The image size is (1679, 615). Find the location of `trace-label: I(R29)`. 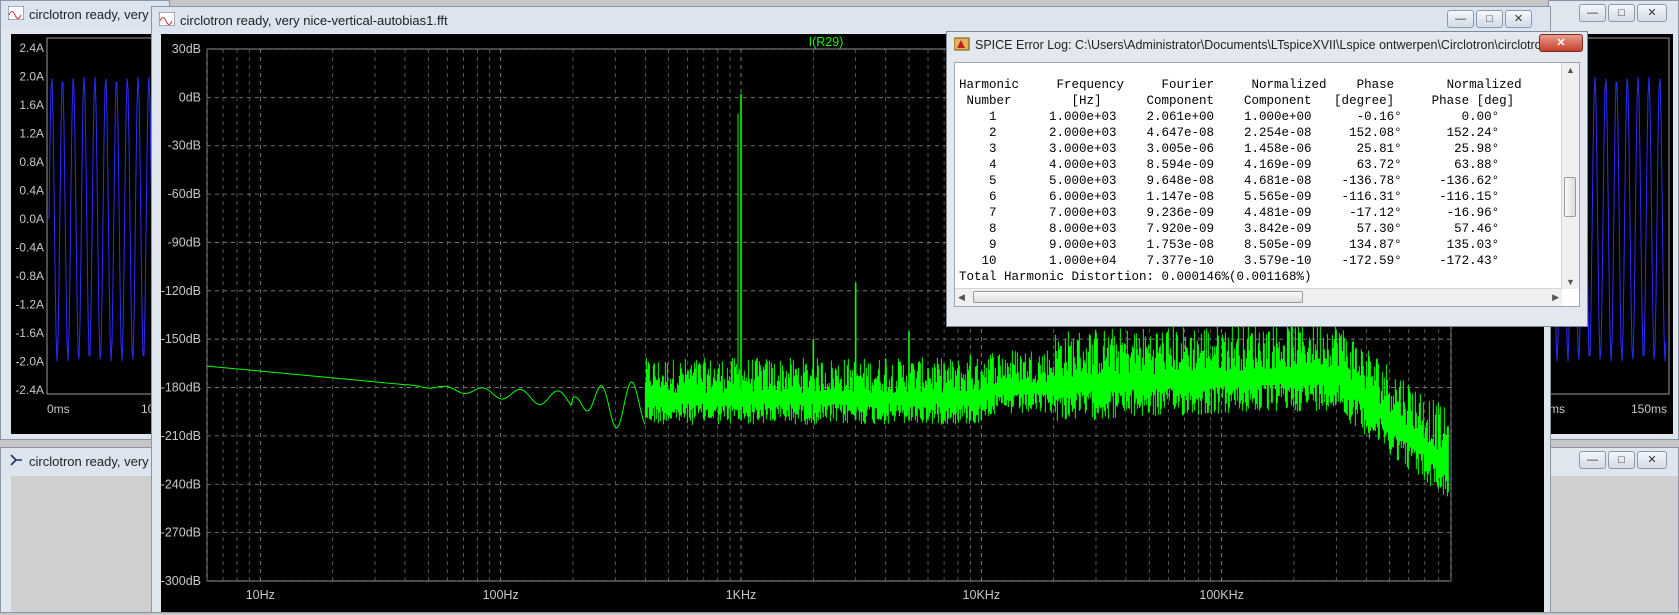

trace-label: I(R29) is located at coordinates (826, 42).